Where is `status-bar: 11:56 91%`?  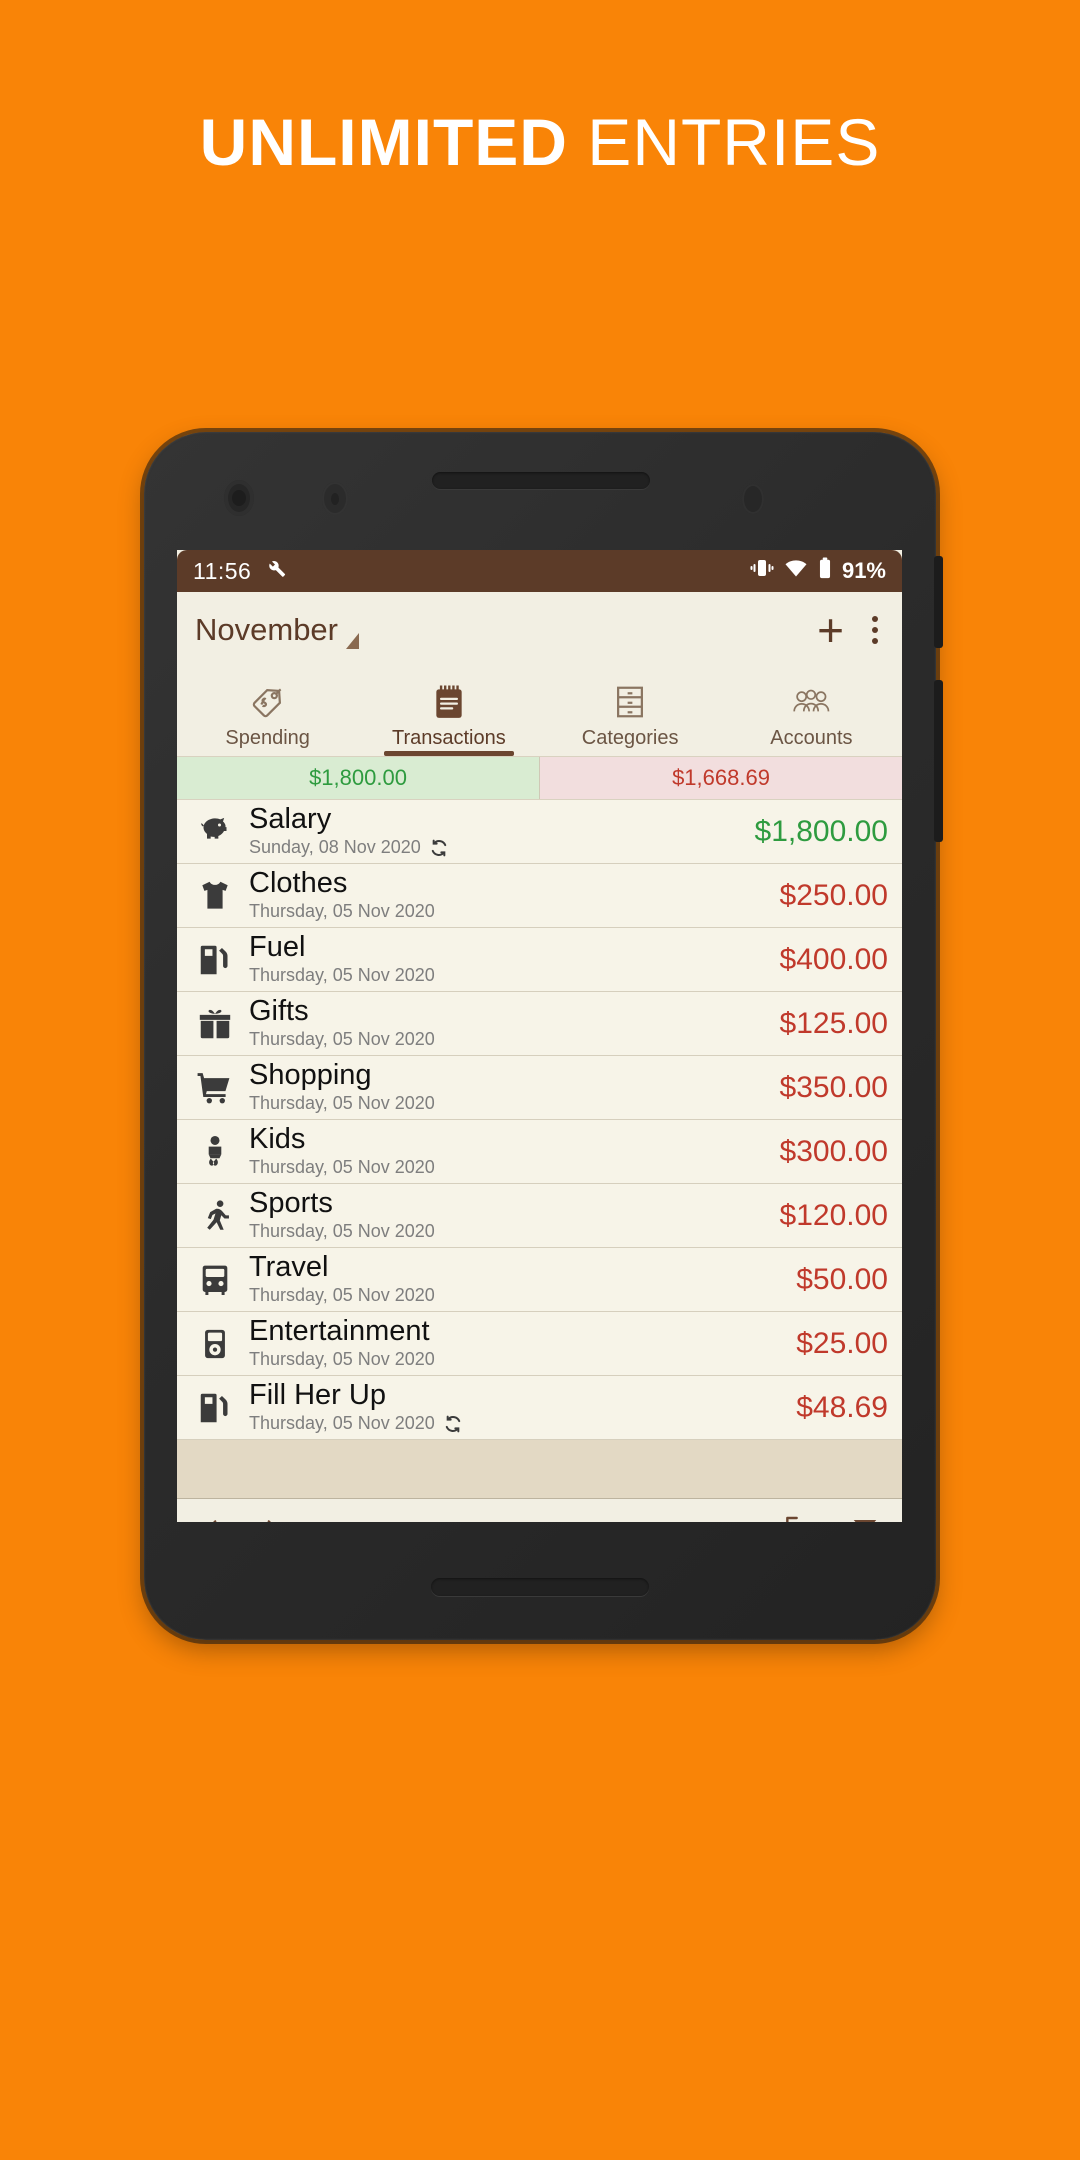
status-bar: 11:56 91% is located at coordinates (539, 571).